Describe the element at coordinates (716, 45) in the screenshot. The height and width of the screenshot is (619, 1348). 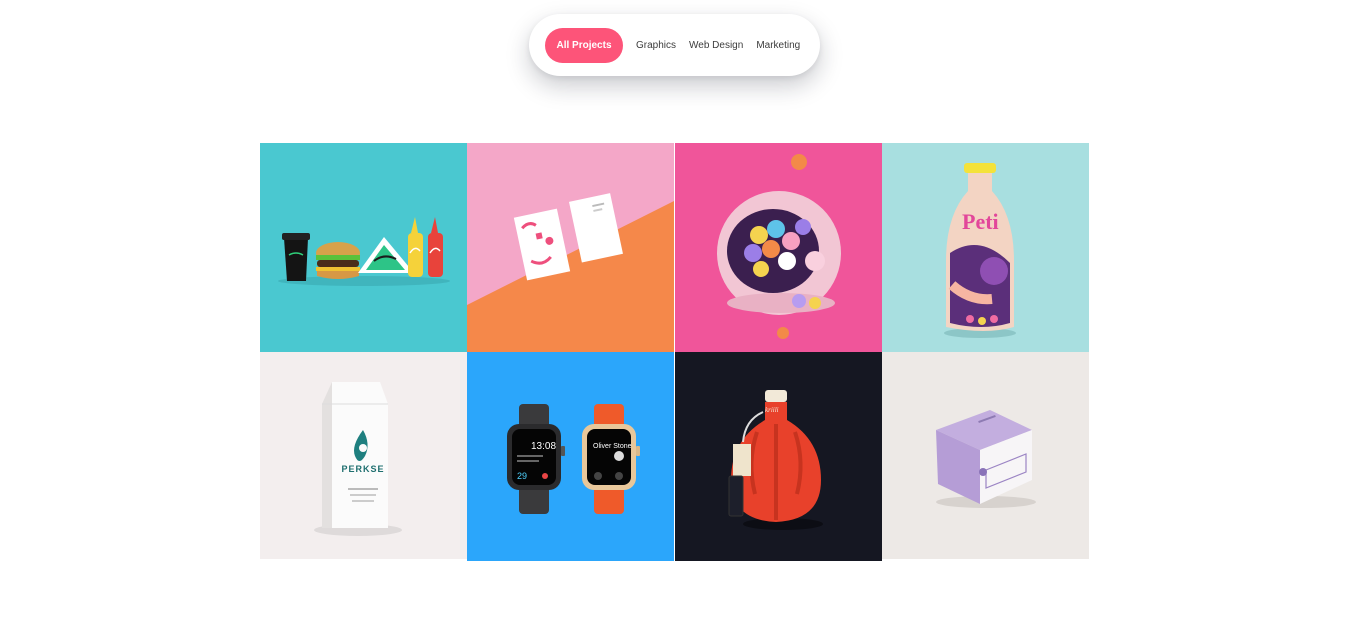
I see `filter-web-design: Web Design` at that location.